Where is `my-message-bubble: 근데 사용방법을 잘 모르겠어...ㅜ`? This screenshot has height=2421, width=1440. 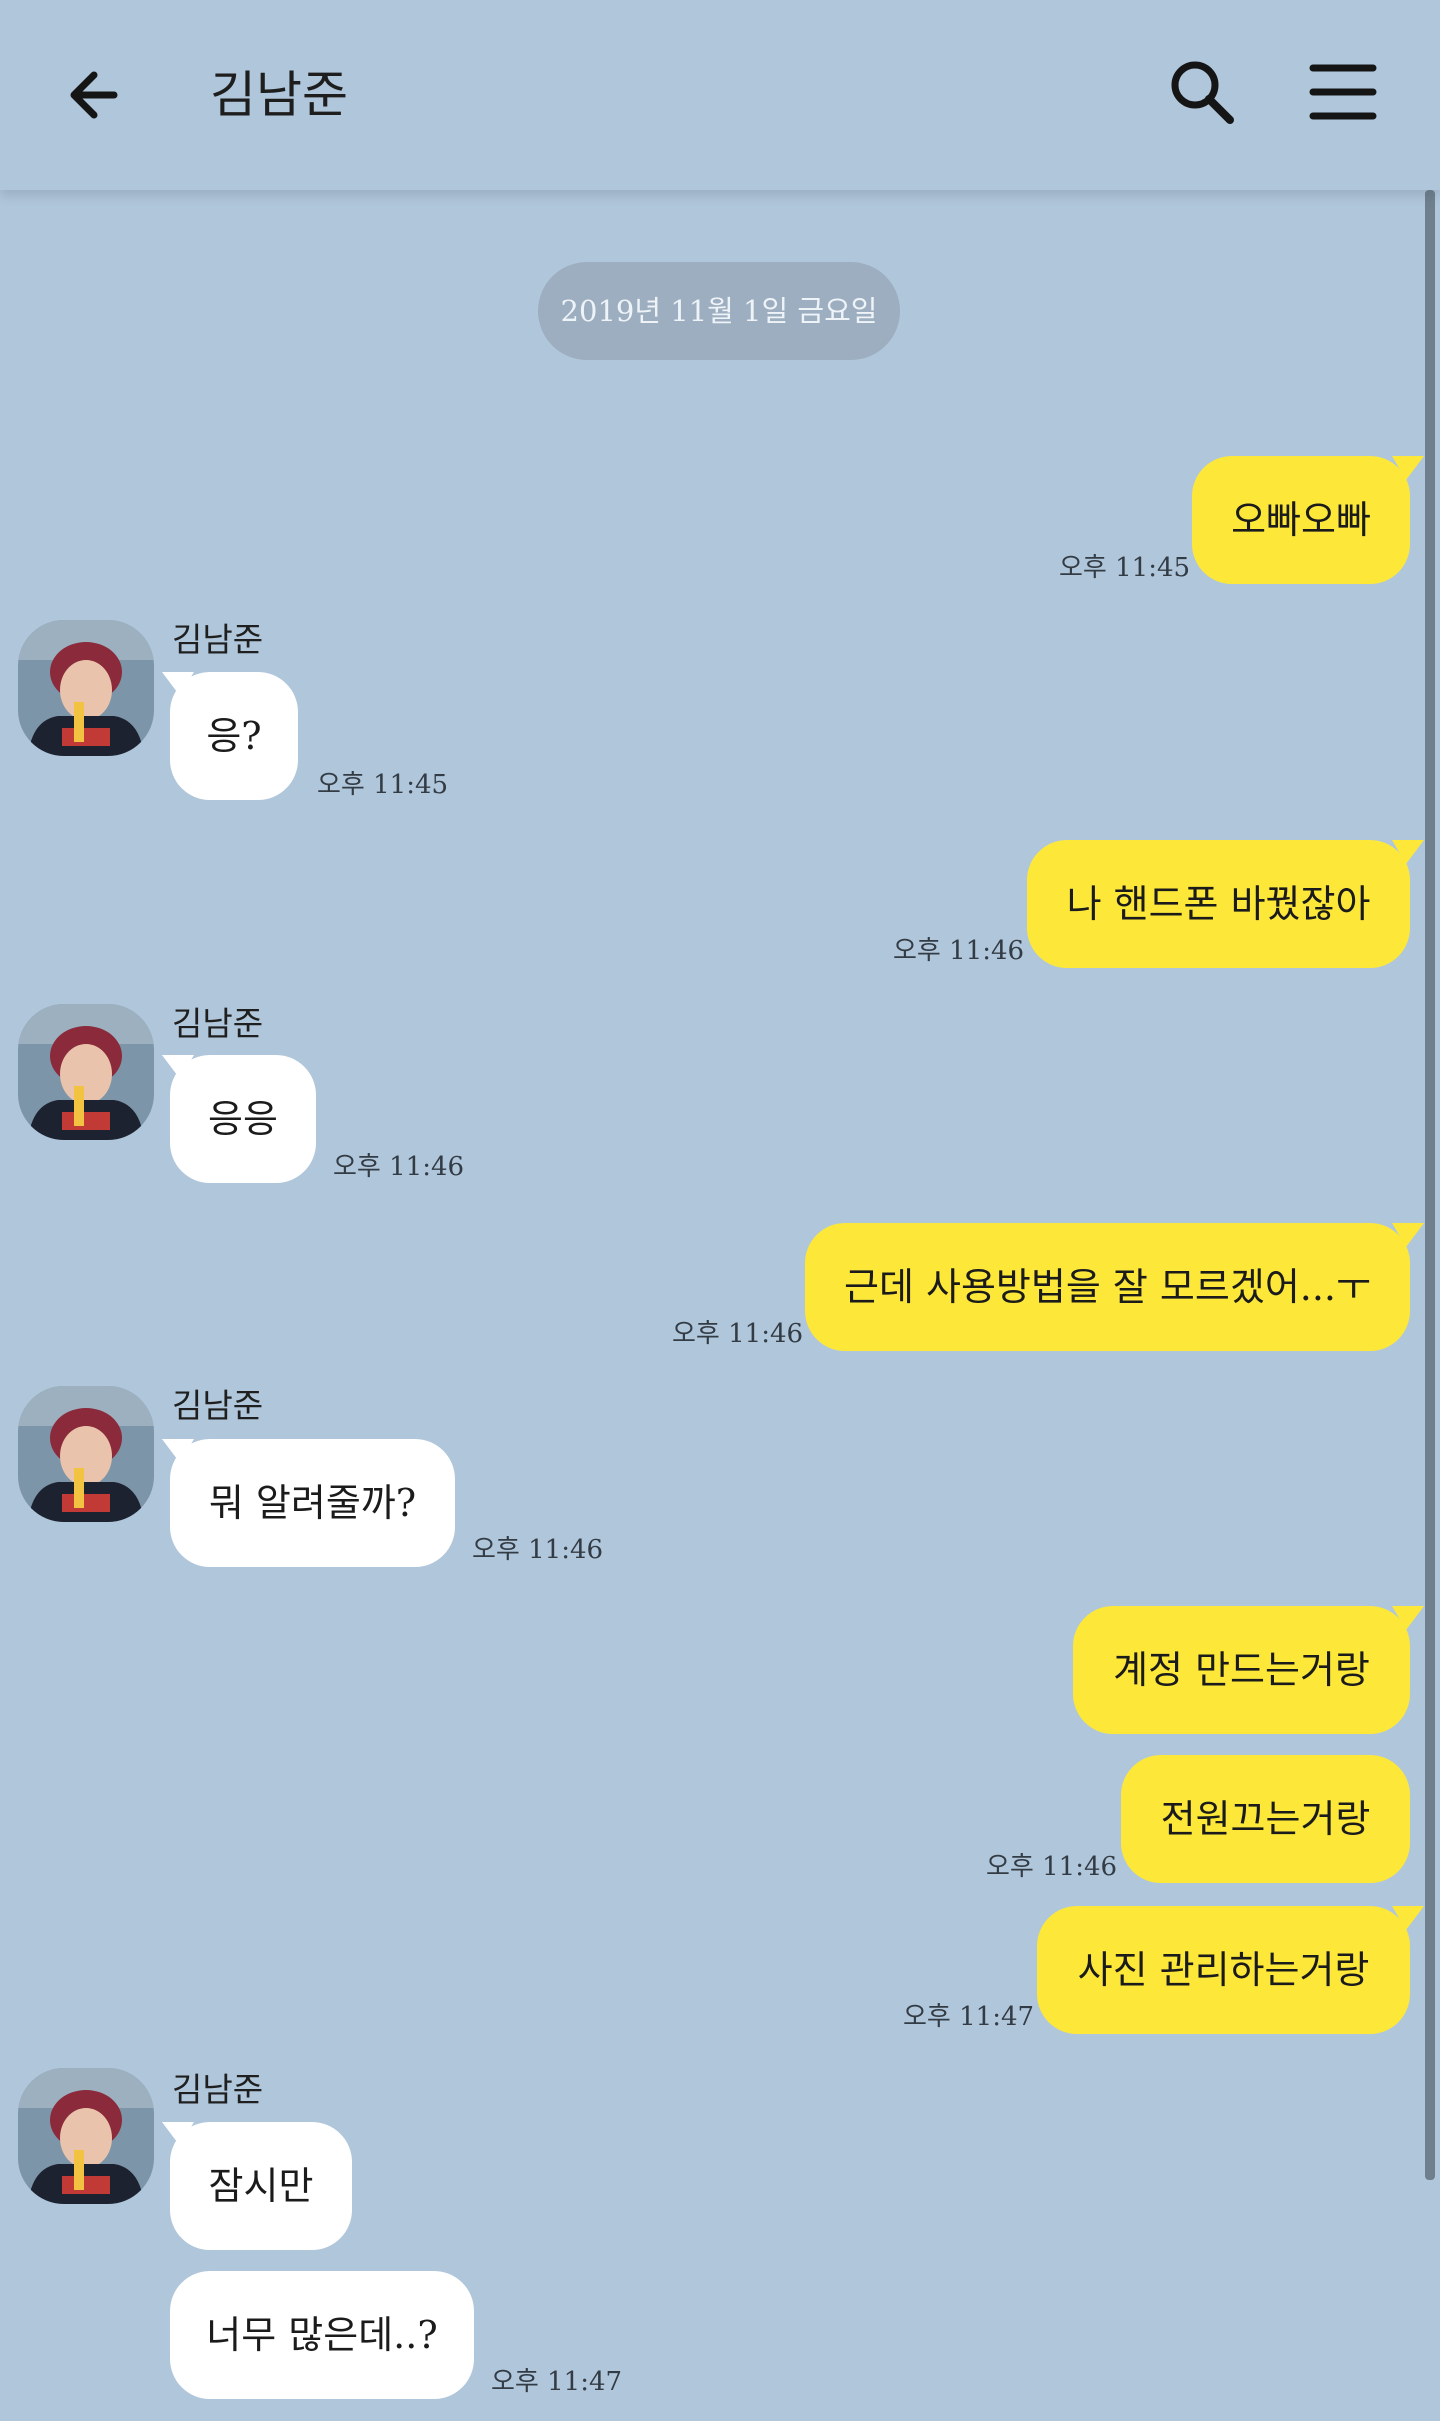 my-message-bubble: 근데 사용방법을 잘 모르겠어...ㅜ is located at coordinates (1107, 1287).